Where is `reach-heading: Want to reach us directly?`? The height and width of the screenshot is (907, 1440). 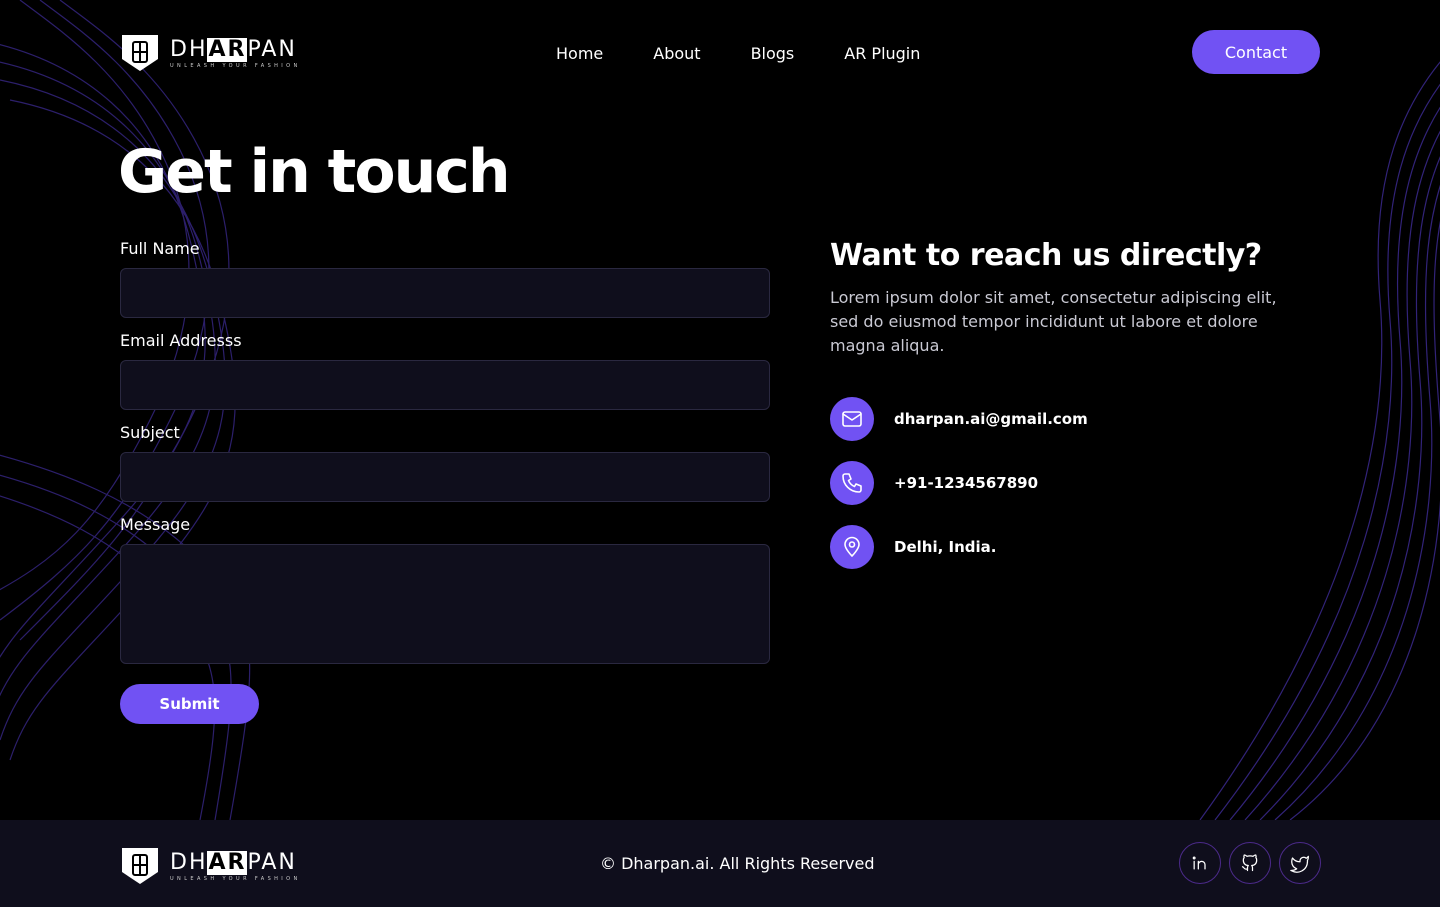
reach-heading: Want to reach us directly? is located at coordinates (1046, 255).